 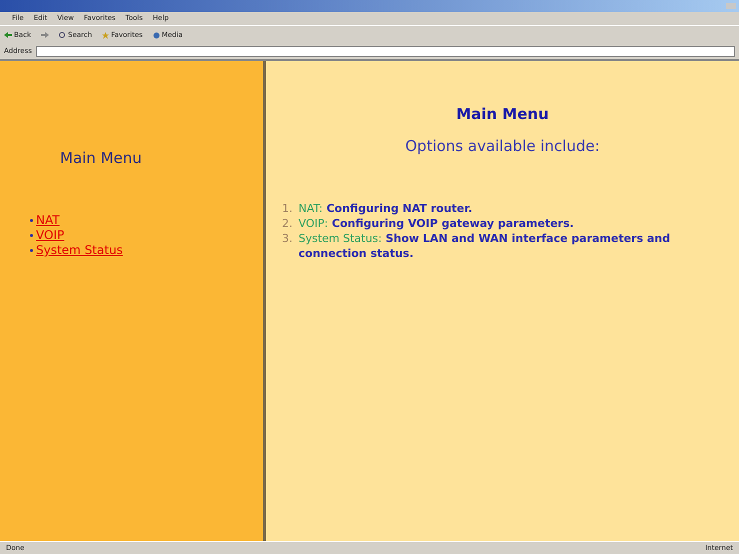 I want to click on option-text: VOIP: Configuring VOIP gateway parameters., so click(x=436, y=223).